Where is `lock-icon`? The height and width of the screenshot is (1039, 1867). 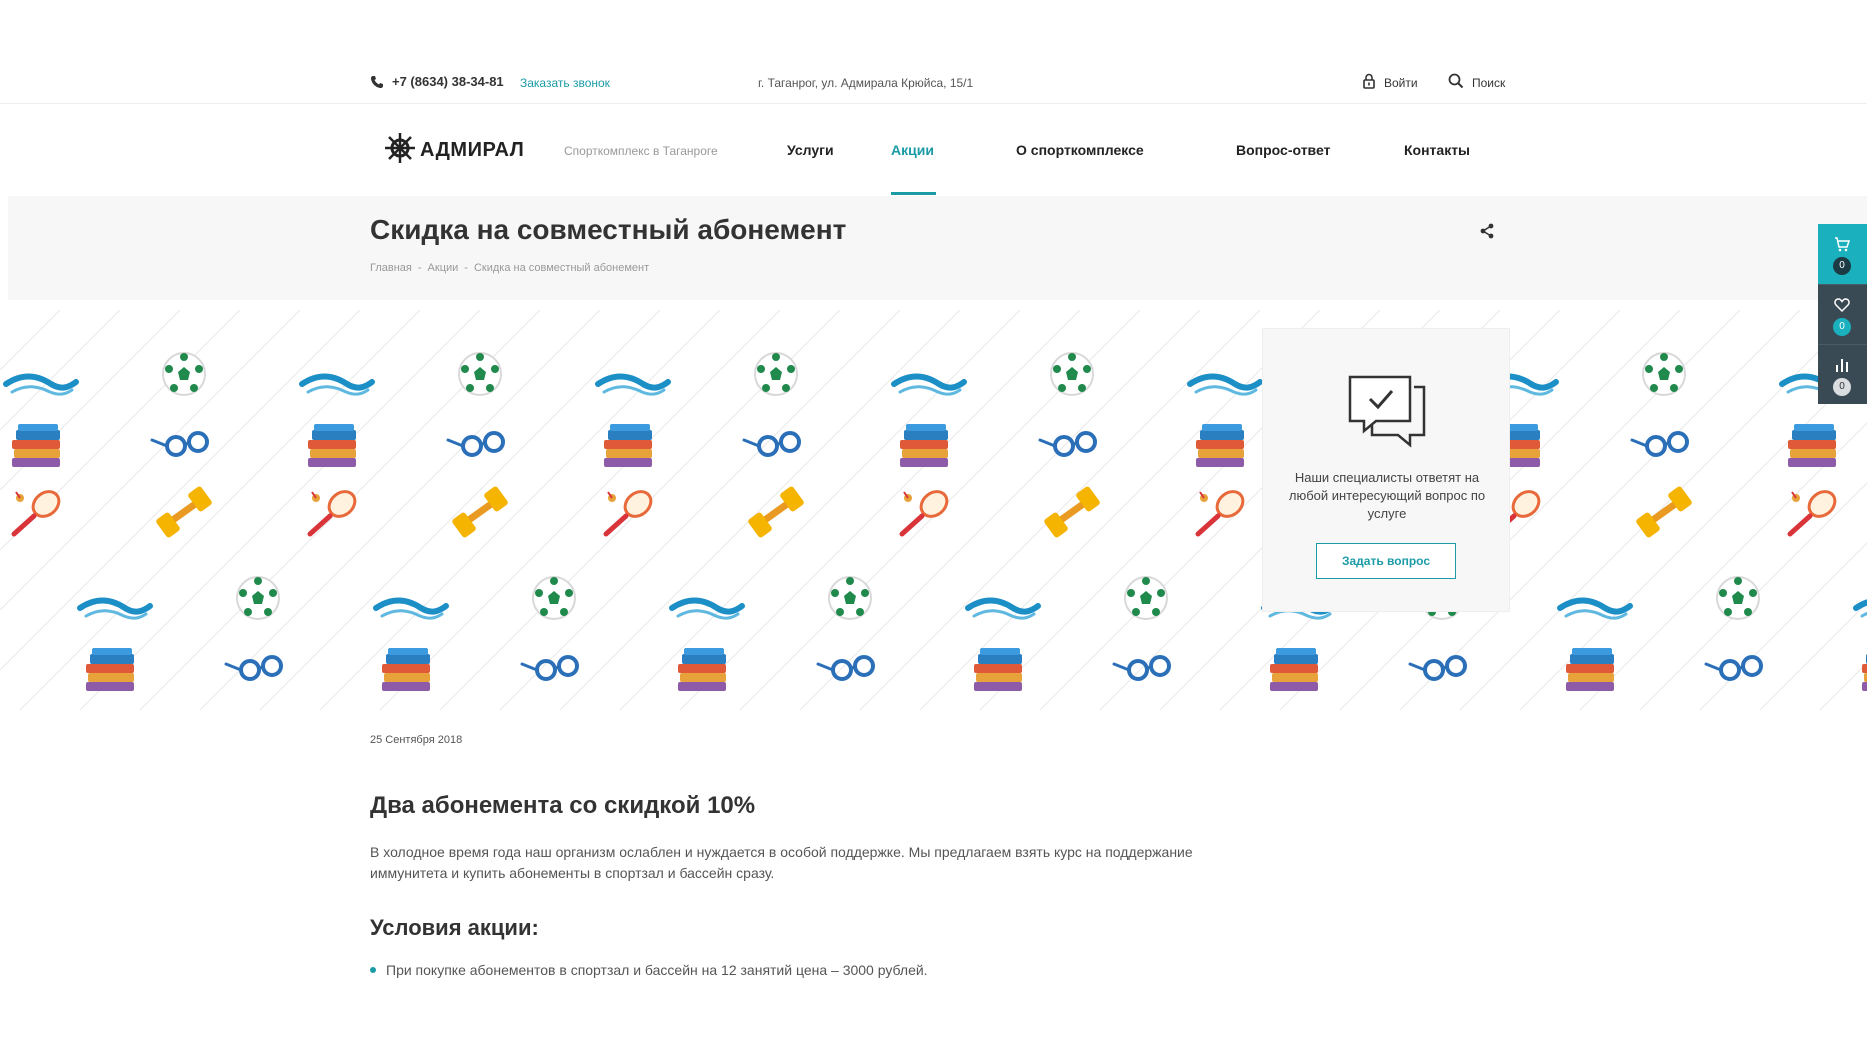 lock-icon is located at coordinates (1369, 82).